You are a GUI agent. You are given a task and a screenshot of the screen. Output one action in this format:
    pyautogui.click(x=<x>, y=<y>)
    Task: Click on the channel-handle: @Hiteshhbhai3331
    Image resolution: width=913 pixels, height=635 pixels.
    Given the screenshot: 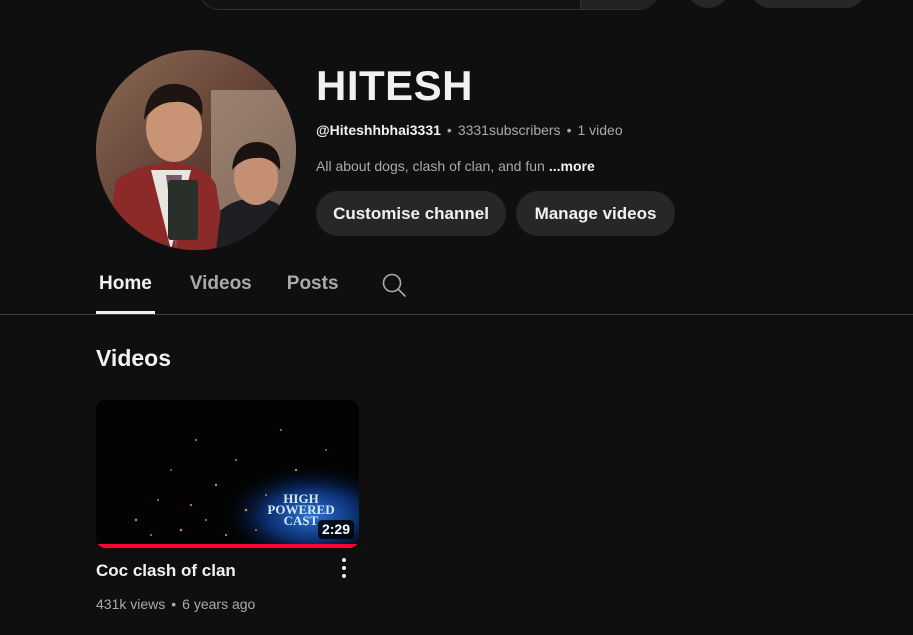 What is the action you would take?
    pyautogui.click(x=378, y=130)
    